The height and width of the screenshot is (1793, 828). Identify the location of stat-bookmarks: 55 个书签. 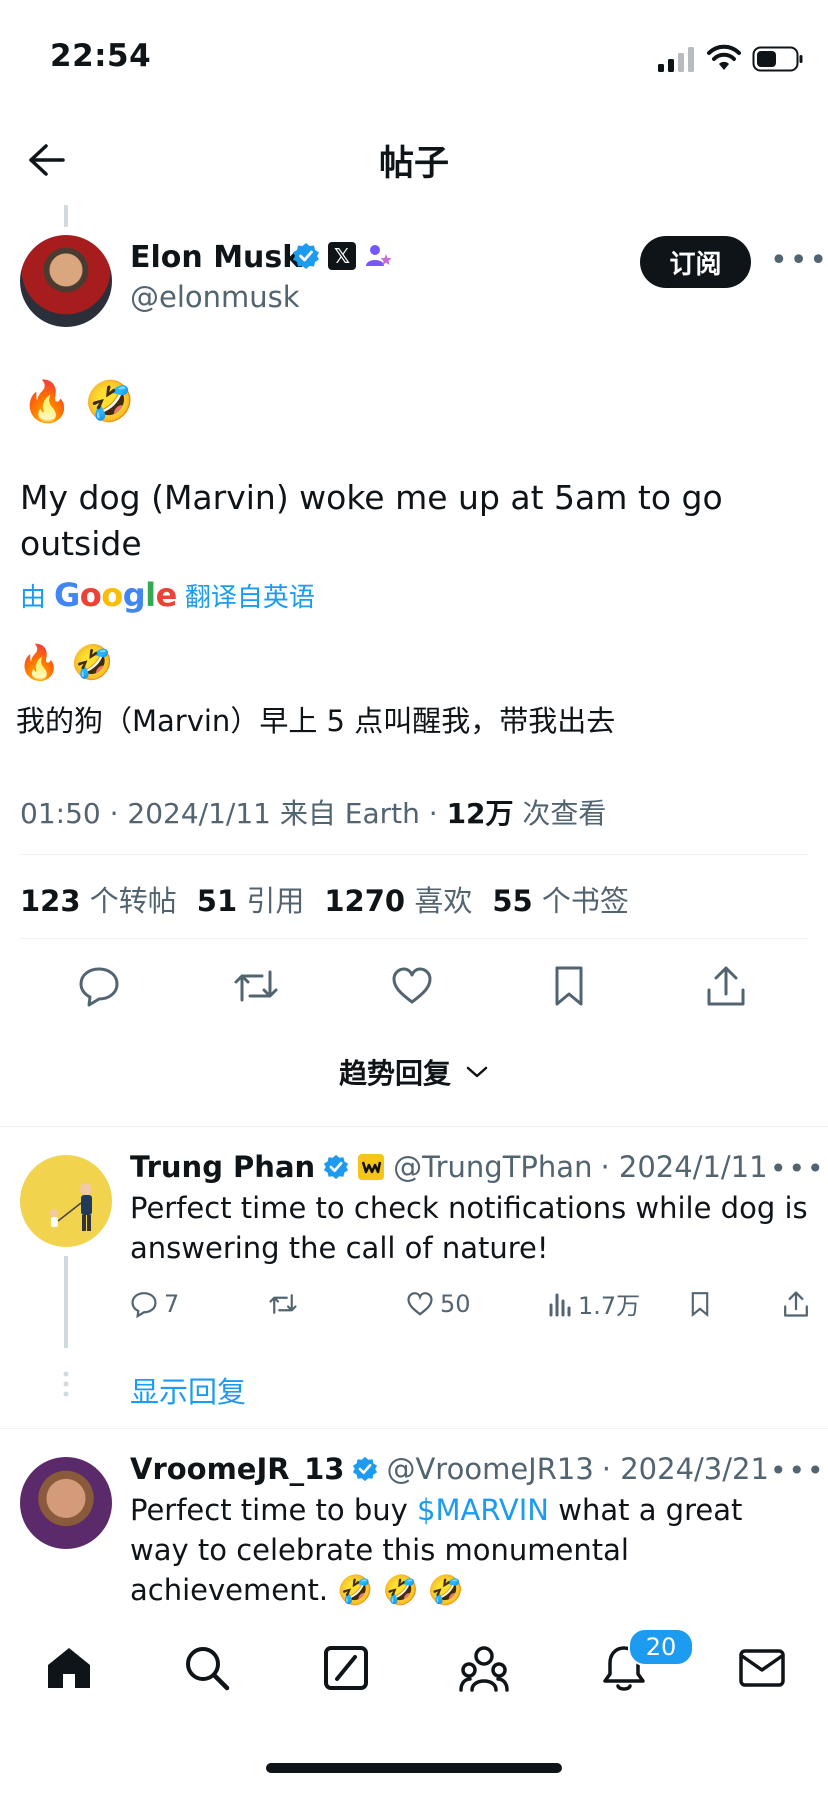
(560, 899).